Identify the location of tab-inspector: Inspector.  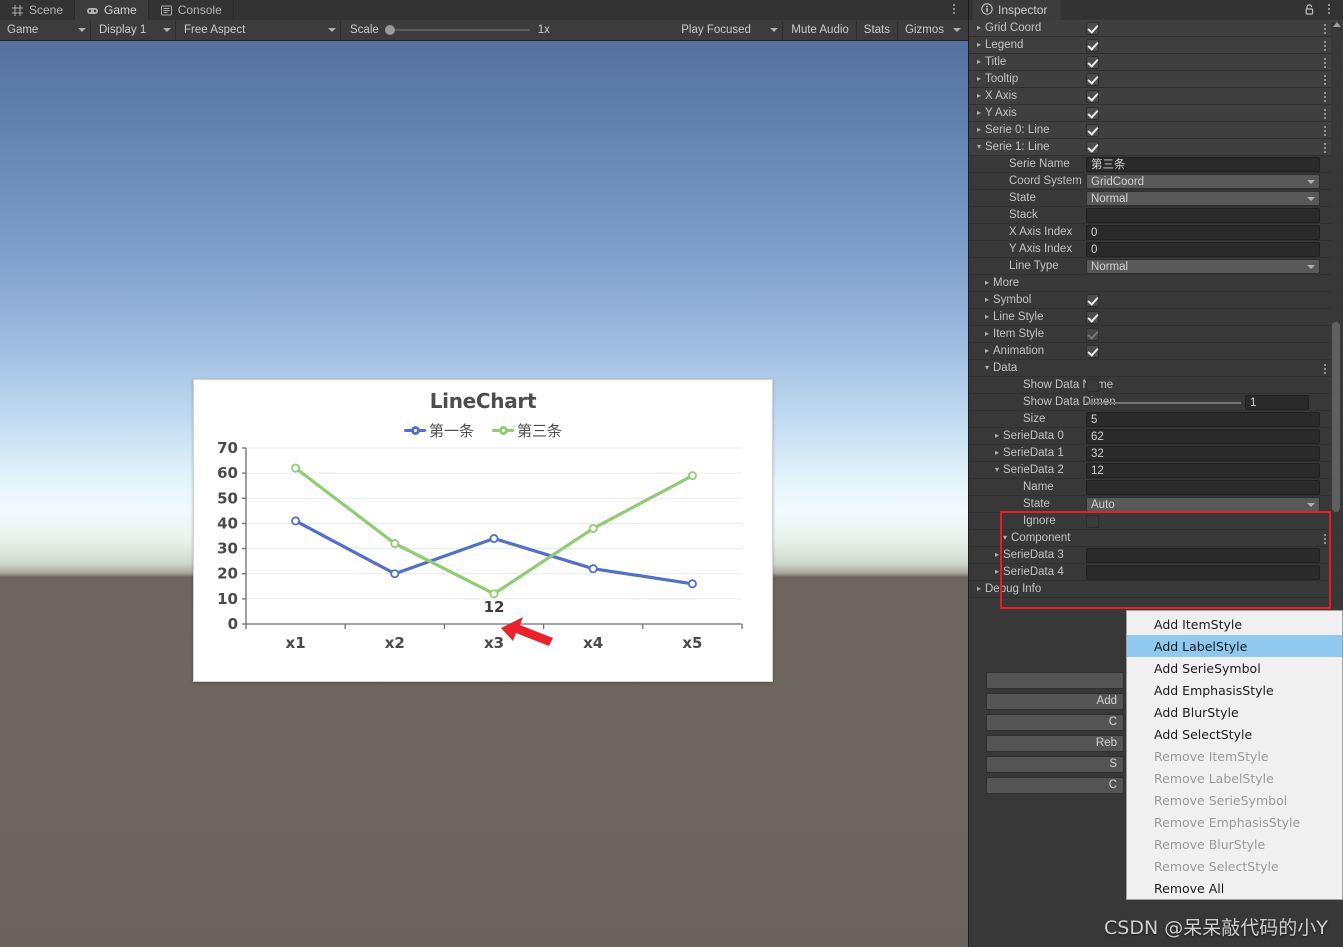
(1017, 10).